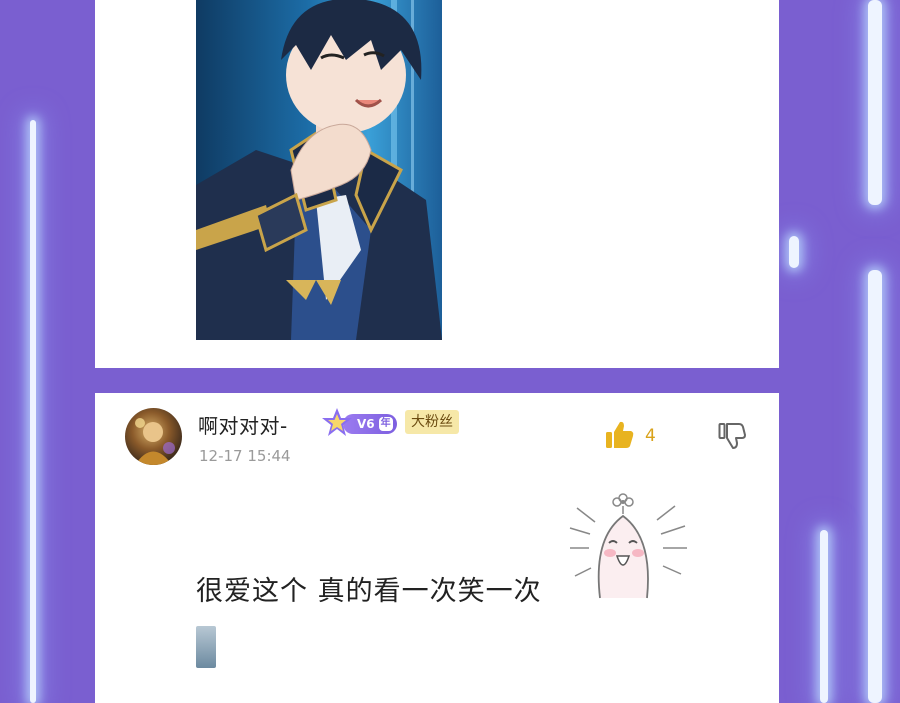 The image size is (900, 703). What do you see at coordinates (628, 546) in the screenshot?
I see `laughing-seal-sticker` at bounding box center [628, 546].